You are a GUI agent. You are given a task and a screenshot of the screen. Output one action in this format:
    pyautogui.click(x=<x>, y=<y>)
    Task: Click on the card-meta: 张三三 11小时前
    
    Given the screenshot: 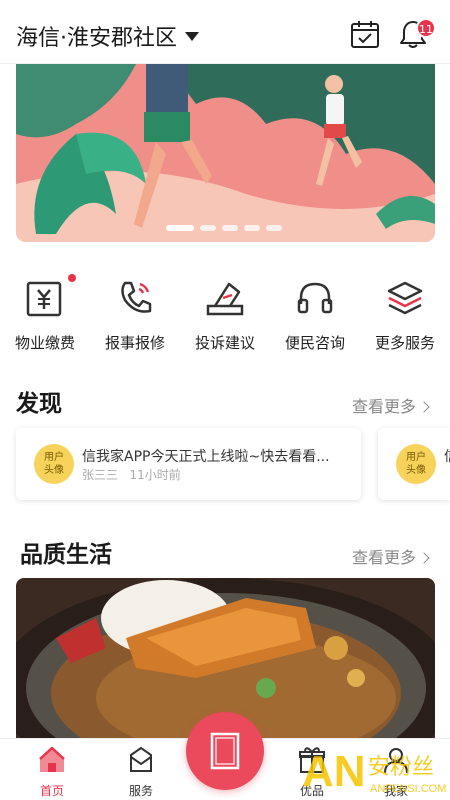 What is the action you would take?
    pyautogui.click(x=131, y=474)
    